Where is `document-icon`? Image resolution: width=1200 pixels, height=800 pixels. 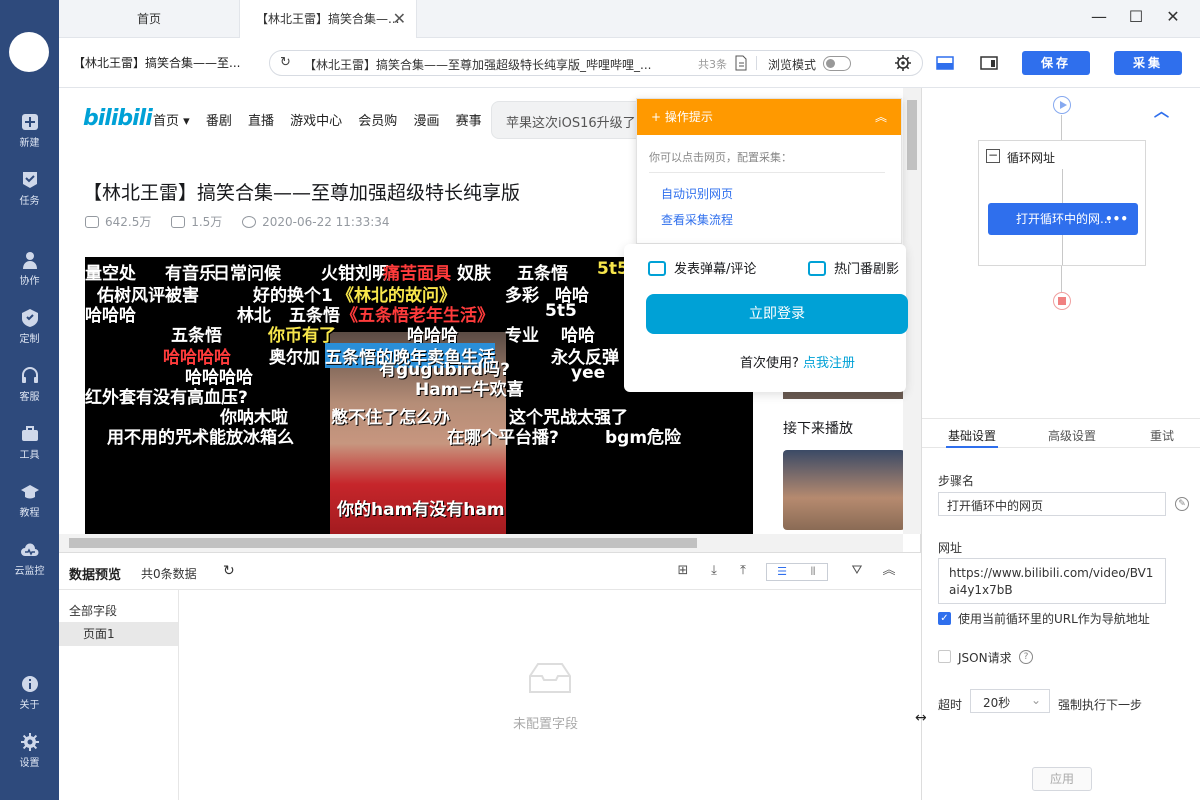 document-icon is located at coordinates (741, 63).